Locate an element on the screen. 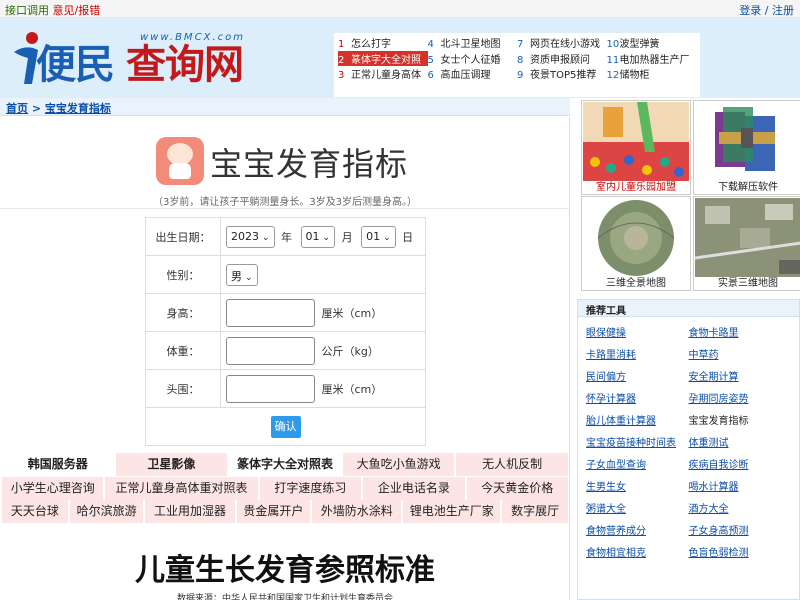  tool-link: 疾病自我诊断 is located at coordinates (740, 463).